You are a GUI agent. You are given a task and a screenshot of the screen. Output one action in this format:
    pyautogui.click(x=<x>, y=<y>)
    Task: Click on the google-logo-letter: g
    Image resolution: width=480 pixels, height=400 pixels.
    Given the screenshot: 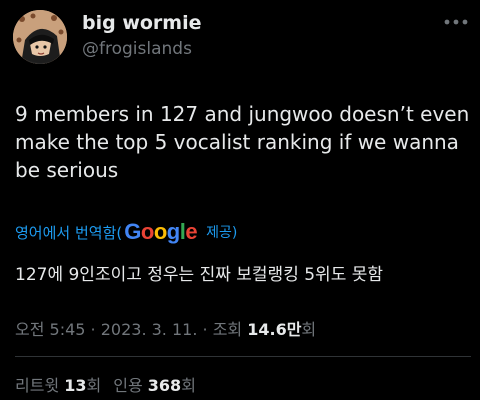 What is the action you would take?
    pyautogui.click(x=173, y=231)
    